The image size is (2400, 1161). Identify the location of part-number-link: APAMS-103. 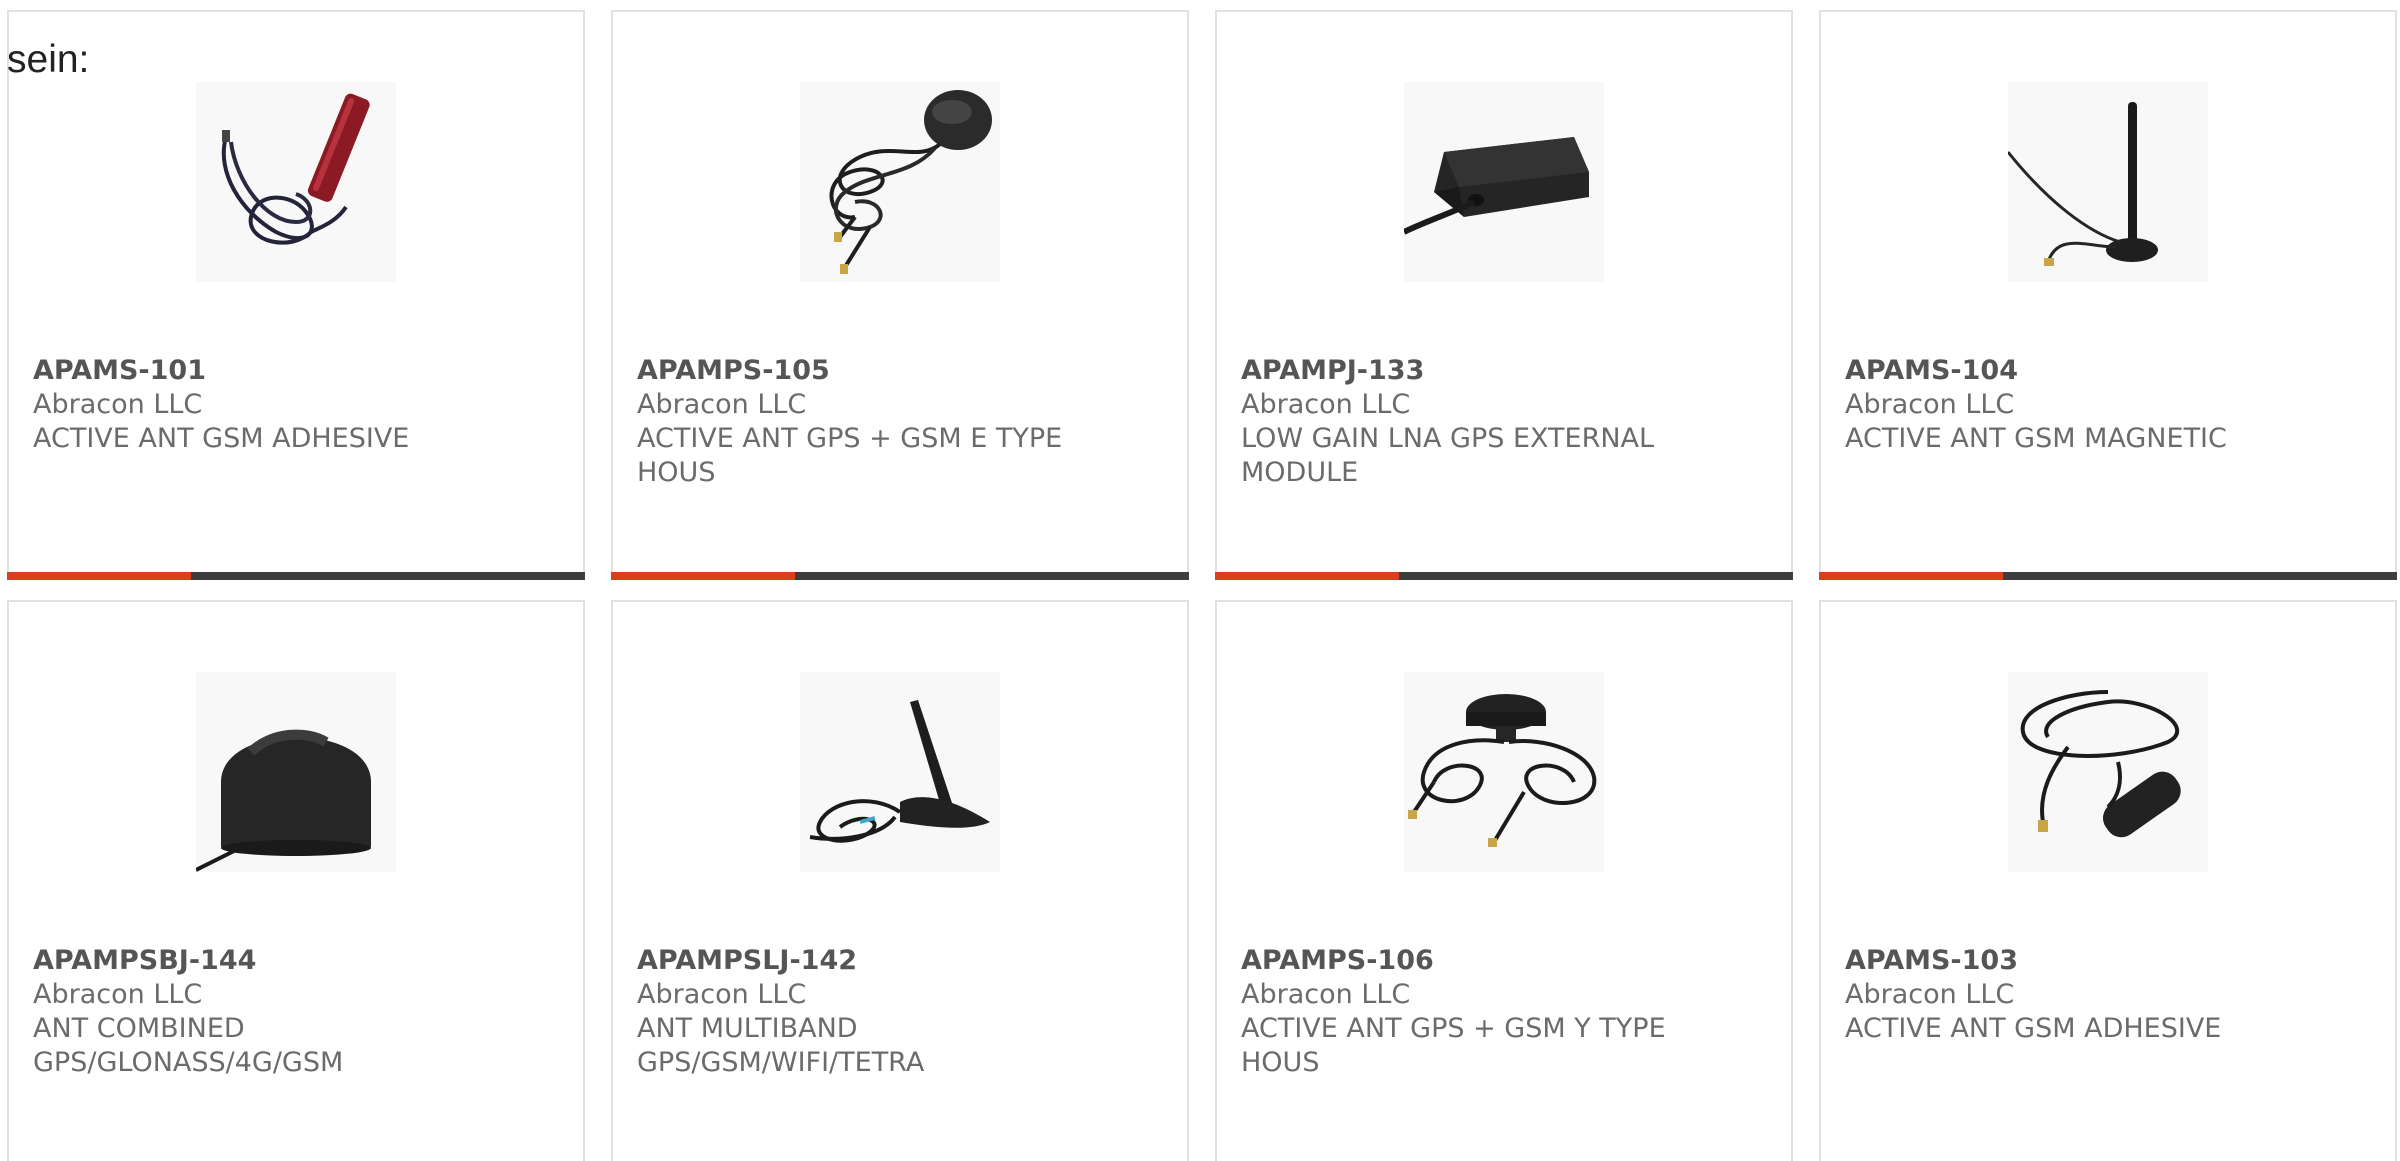
(2065, 961).